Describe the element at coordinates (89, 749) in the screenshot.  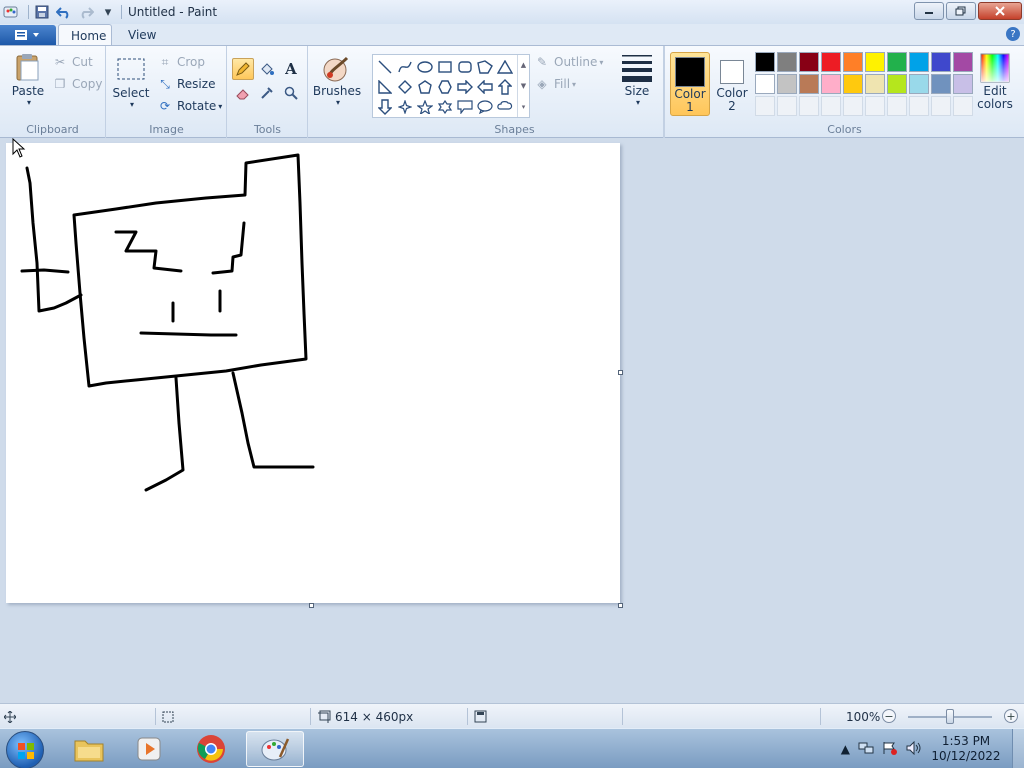
I see `taskbar-explorer` at that location.